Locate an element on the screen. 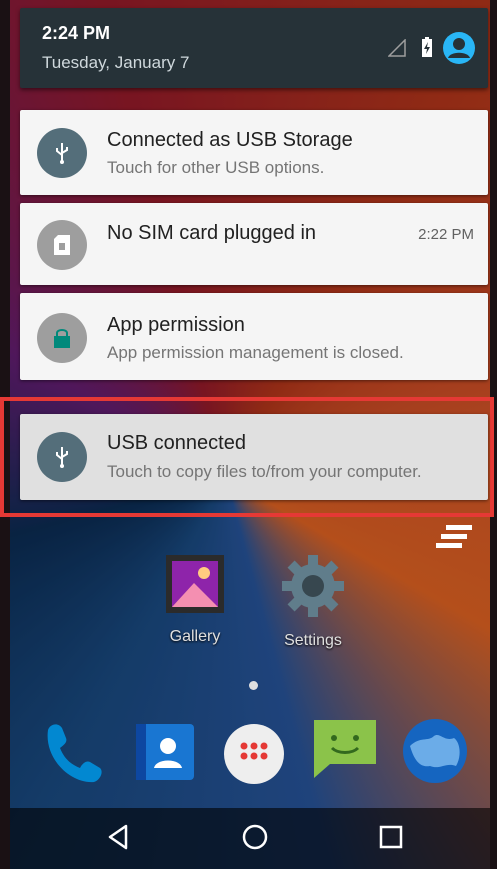 The height and width of the screenshot is (869, 497). phone-icon is located at coordinates (73, 753).